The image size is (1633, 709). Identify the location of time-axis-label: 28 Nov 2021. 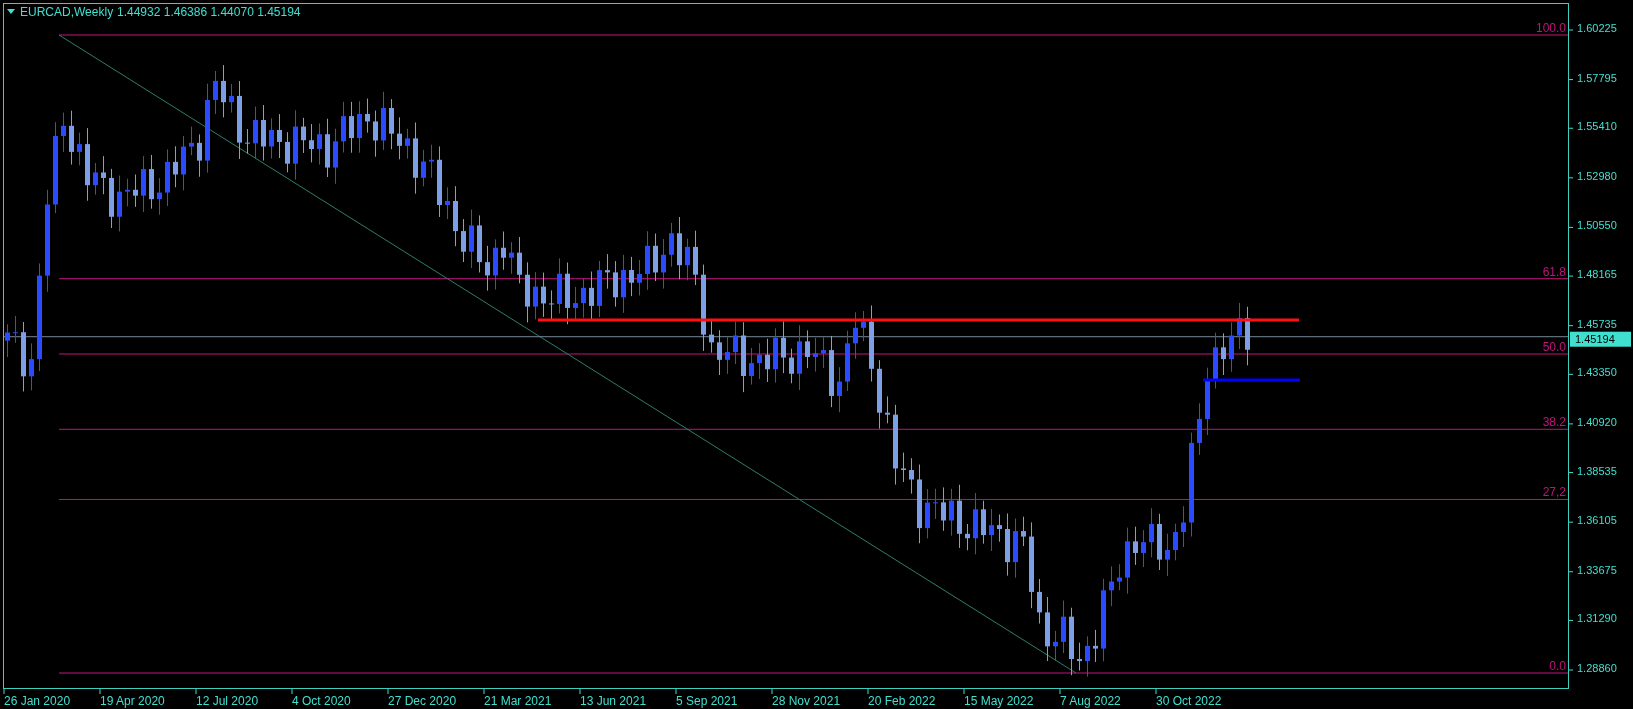
(806, 701).